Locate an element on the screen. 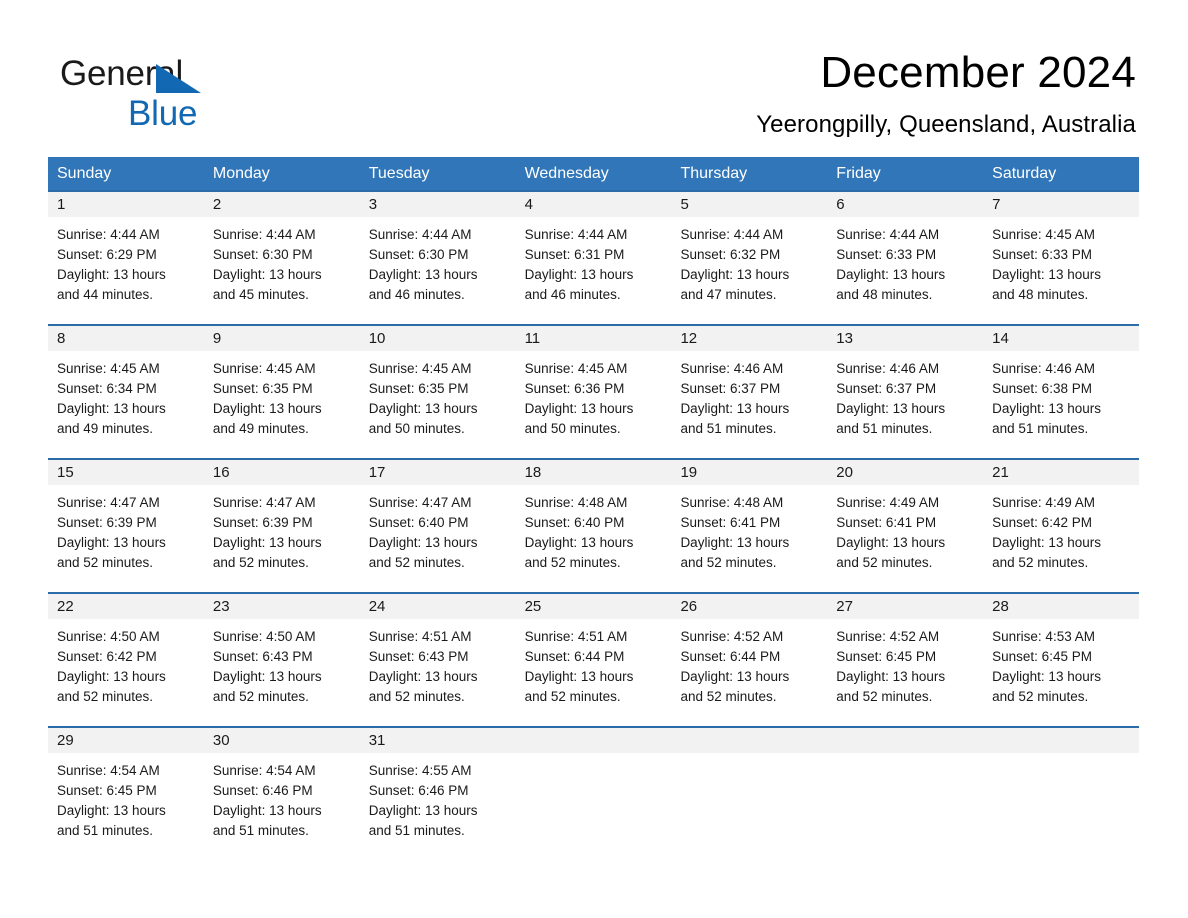 Image resolution: width=1188 pixels, height=918 pixels. day-number: 30 is located at coordinates (221, 740).